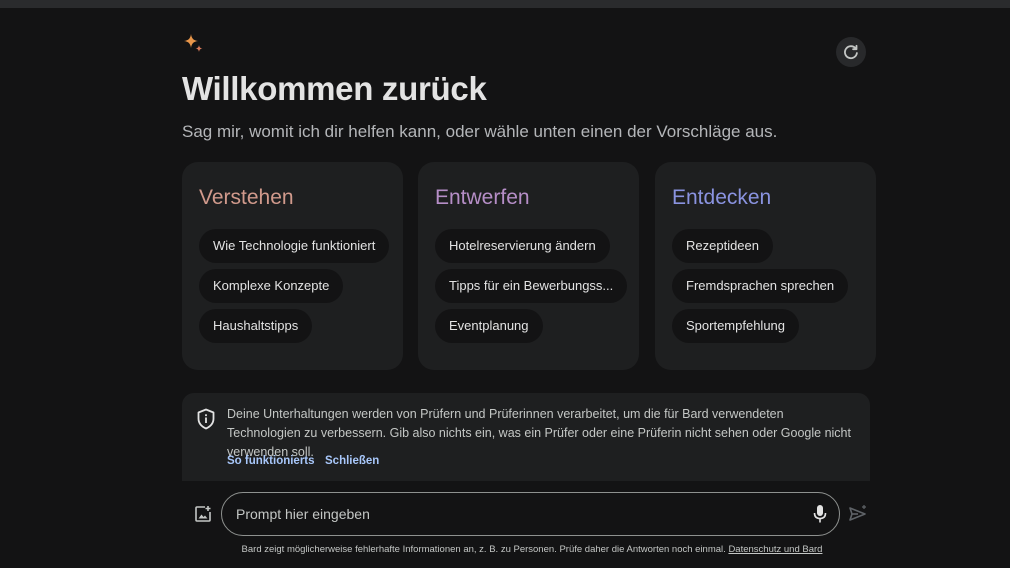 The height and width of the screenshot is (568, 1010). What do you see at coordinates (334, 88) in the screenshot?
I see `page-title: Willkommen zurück` at bounding box center [334, 88].